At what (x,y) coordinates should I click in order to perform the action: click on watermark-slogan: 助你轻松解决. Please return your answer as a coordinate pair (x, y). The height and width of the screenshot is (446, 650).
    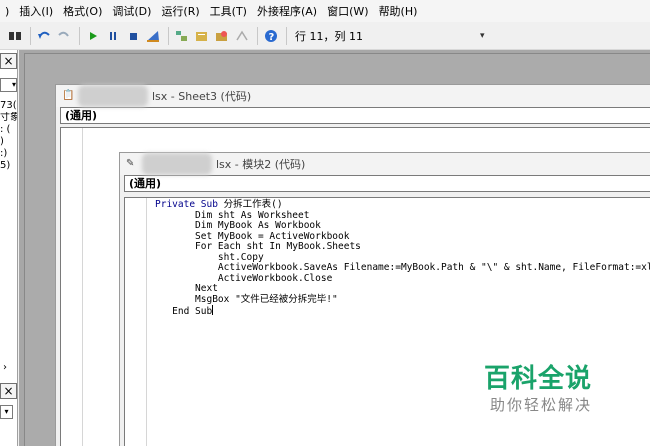
    Looking at the image, I should click on (541, 405).